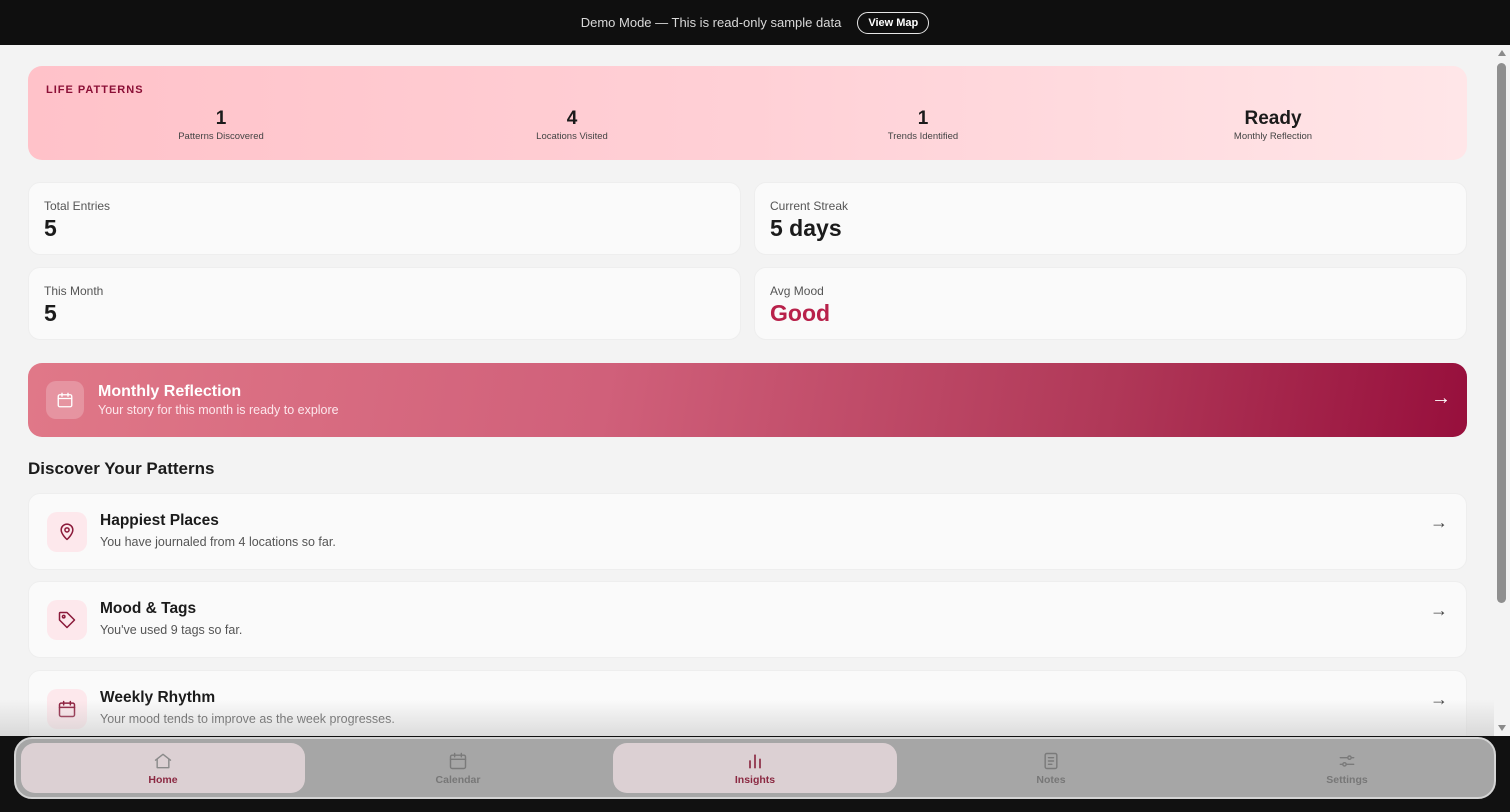 This screenshot has height=812, width=1510. I want to click on view-map-button: View Map, so click(893, 22).